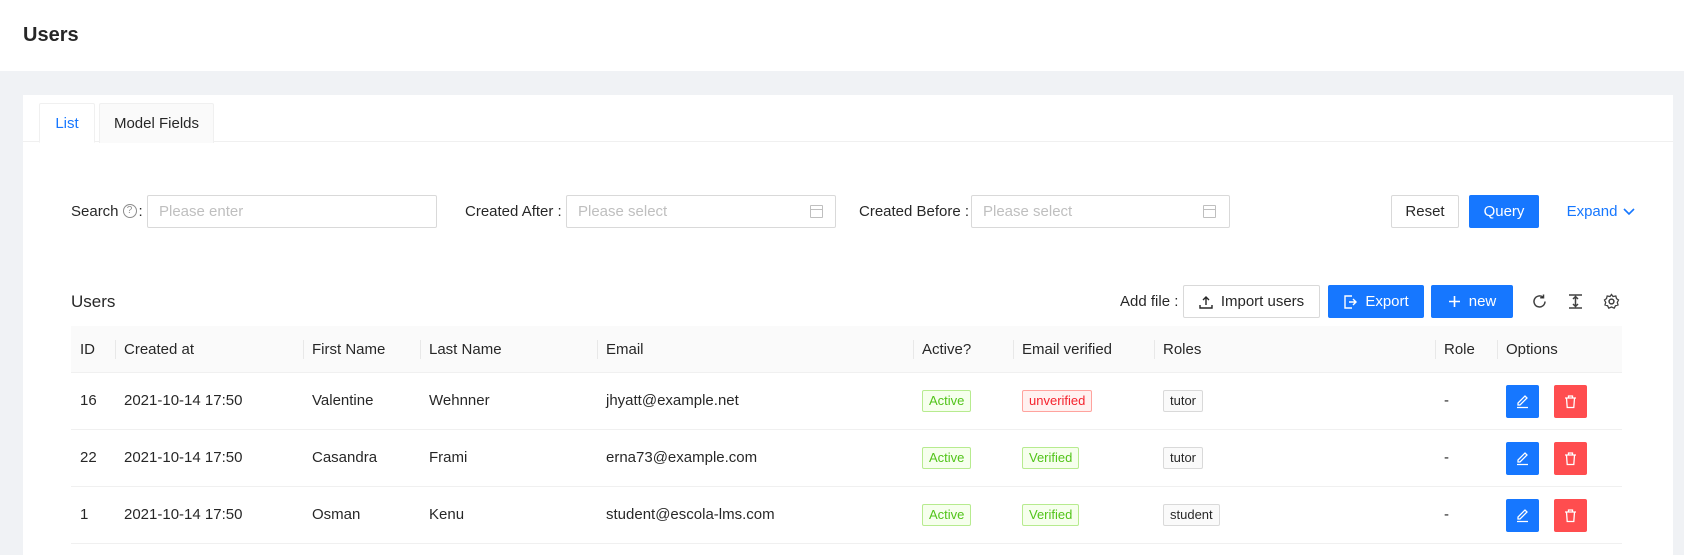  Describe the element at coordinates (336, 514) in the screenshot. I see `cell-first-name: Osman` at that location.